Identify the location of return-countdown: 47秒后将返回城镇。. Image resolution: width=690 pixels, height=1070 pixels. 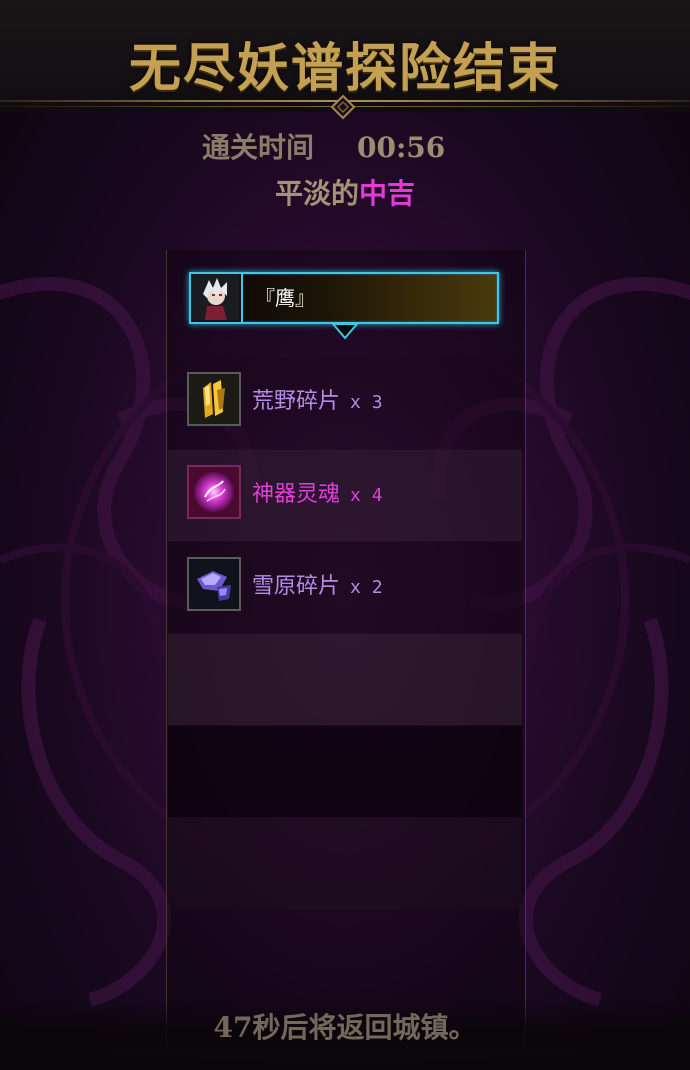
(345, 1027).